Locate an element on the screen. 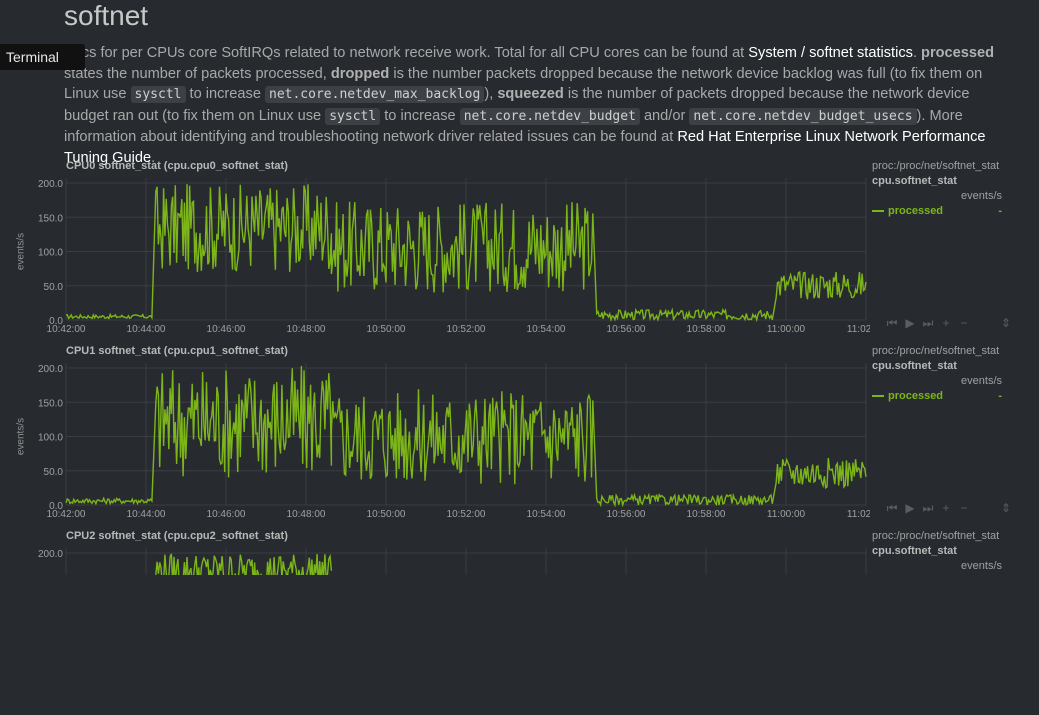 Image resolution: width=1039 pixels, height=715 pixels. page-title: softnet is located at coordinates (106, 15).